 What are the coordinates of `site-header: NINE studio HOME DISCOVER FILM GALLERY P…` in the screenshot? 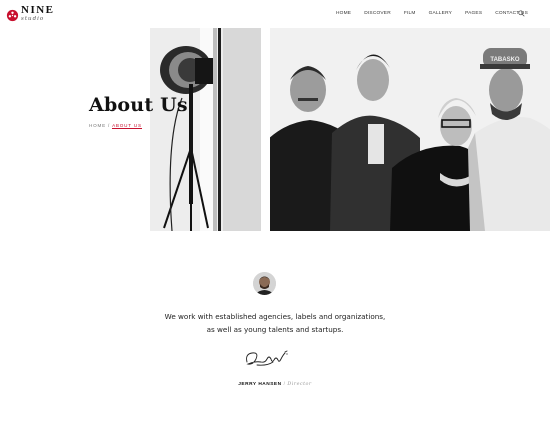 It's located at (275, 14).